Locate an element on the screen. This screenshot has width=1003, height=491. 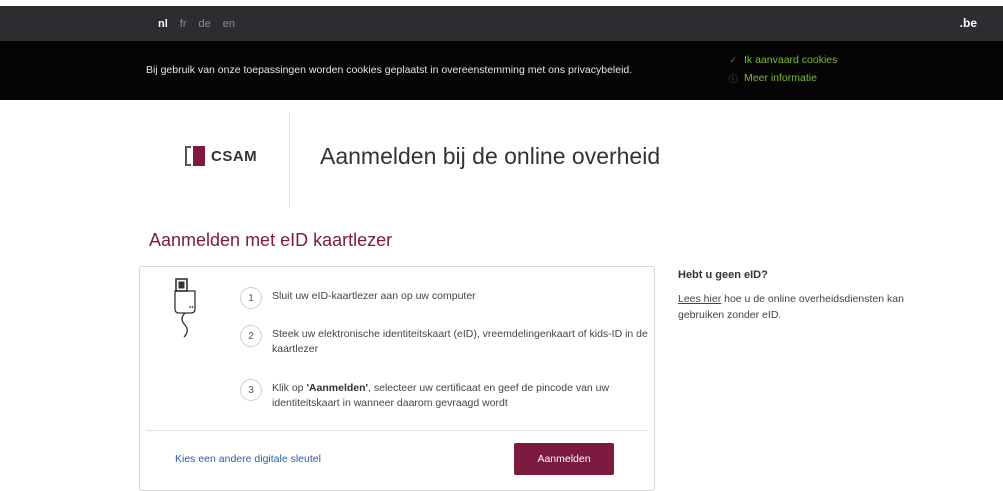
lang-fr-link: fr is located at coordinates (183, 24).